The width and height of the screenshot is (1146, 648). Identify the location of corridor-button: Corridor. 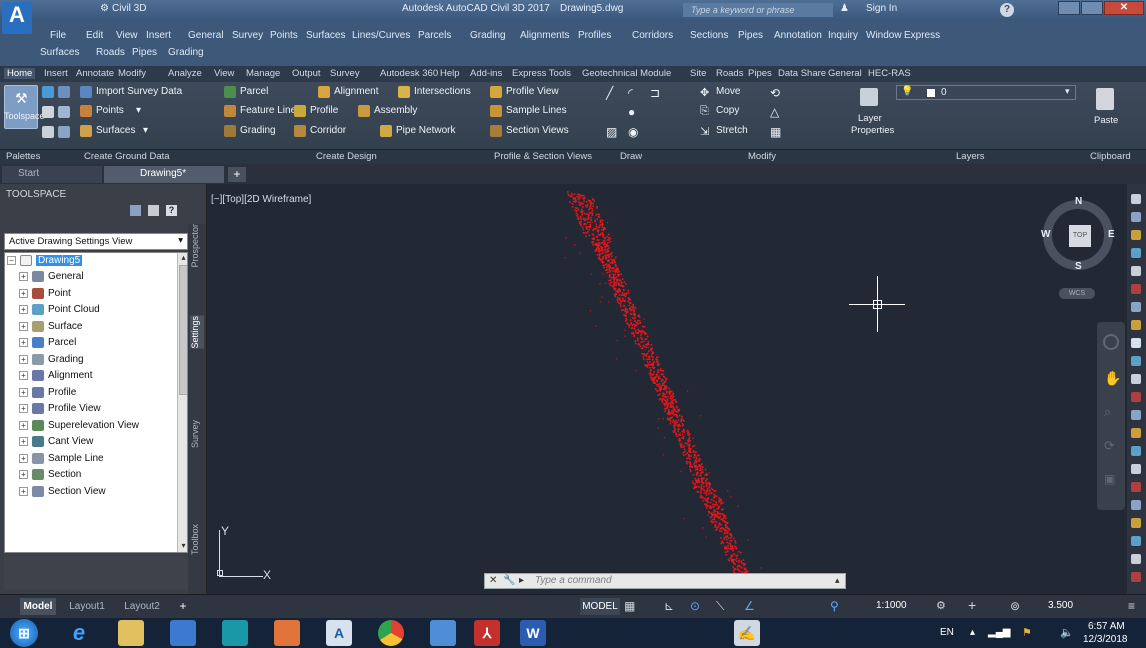
(328, 130).